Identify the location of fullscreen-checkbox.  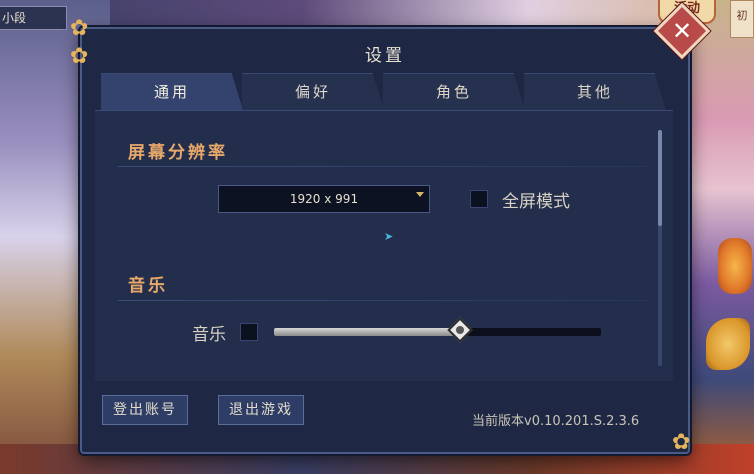
(479, 199).